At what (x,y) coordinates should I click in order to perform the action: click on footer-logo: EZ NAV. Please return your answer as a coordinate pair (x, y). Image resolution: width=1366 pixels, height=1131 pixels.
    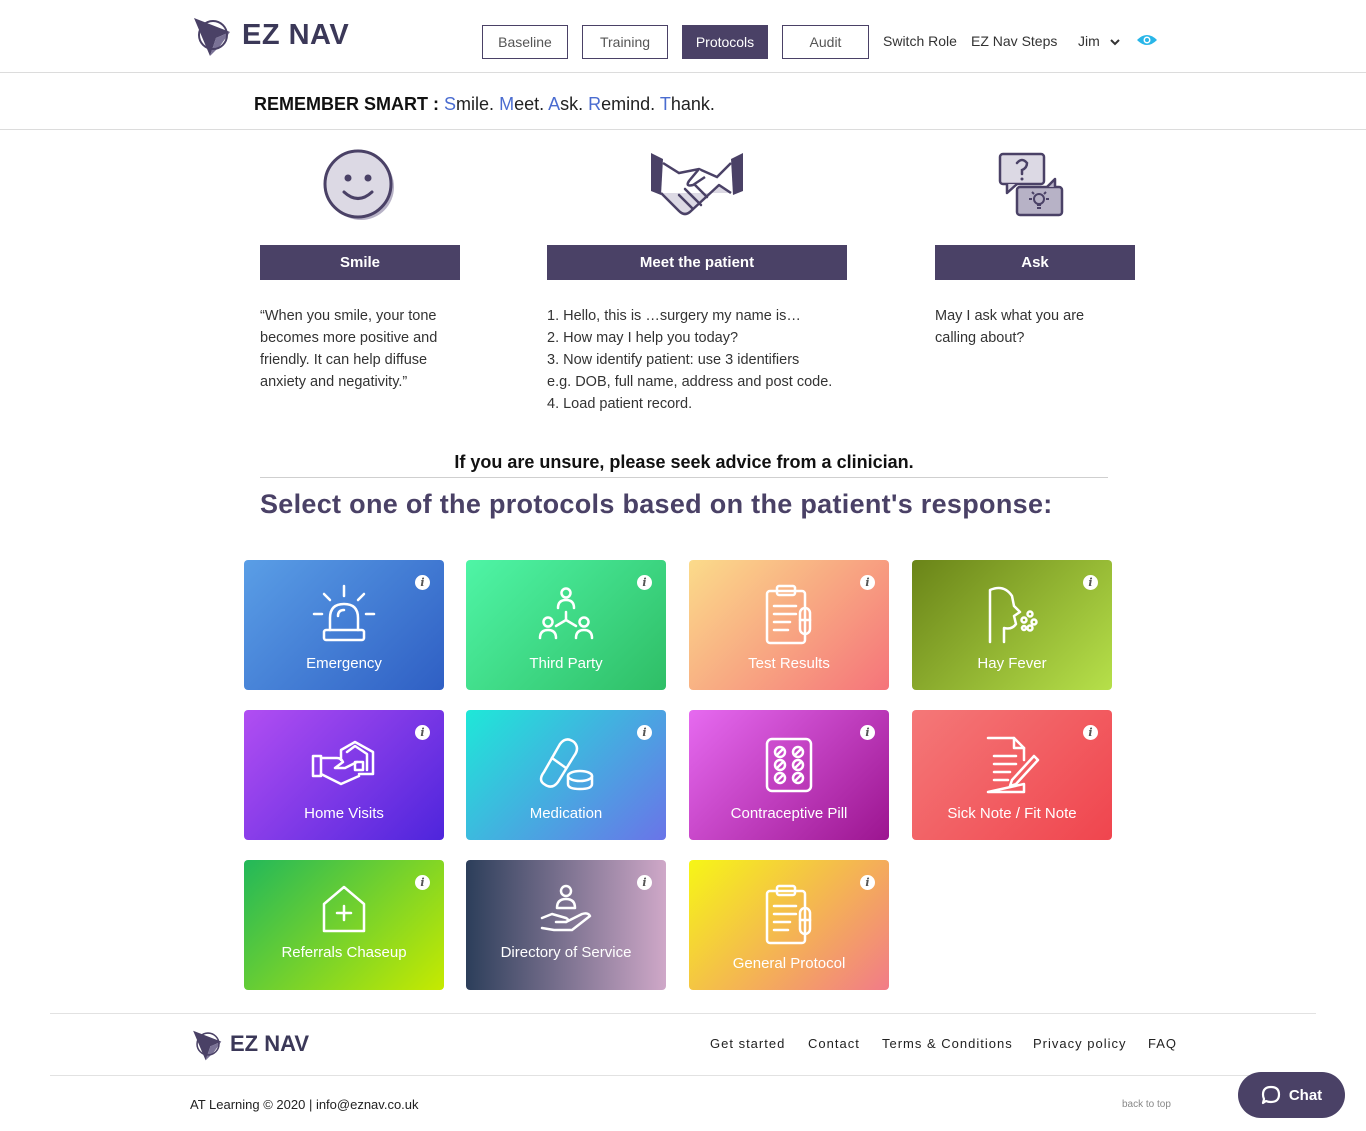
    Looking at the image, I should click on (249, 1044).